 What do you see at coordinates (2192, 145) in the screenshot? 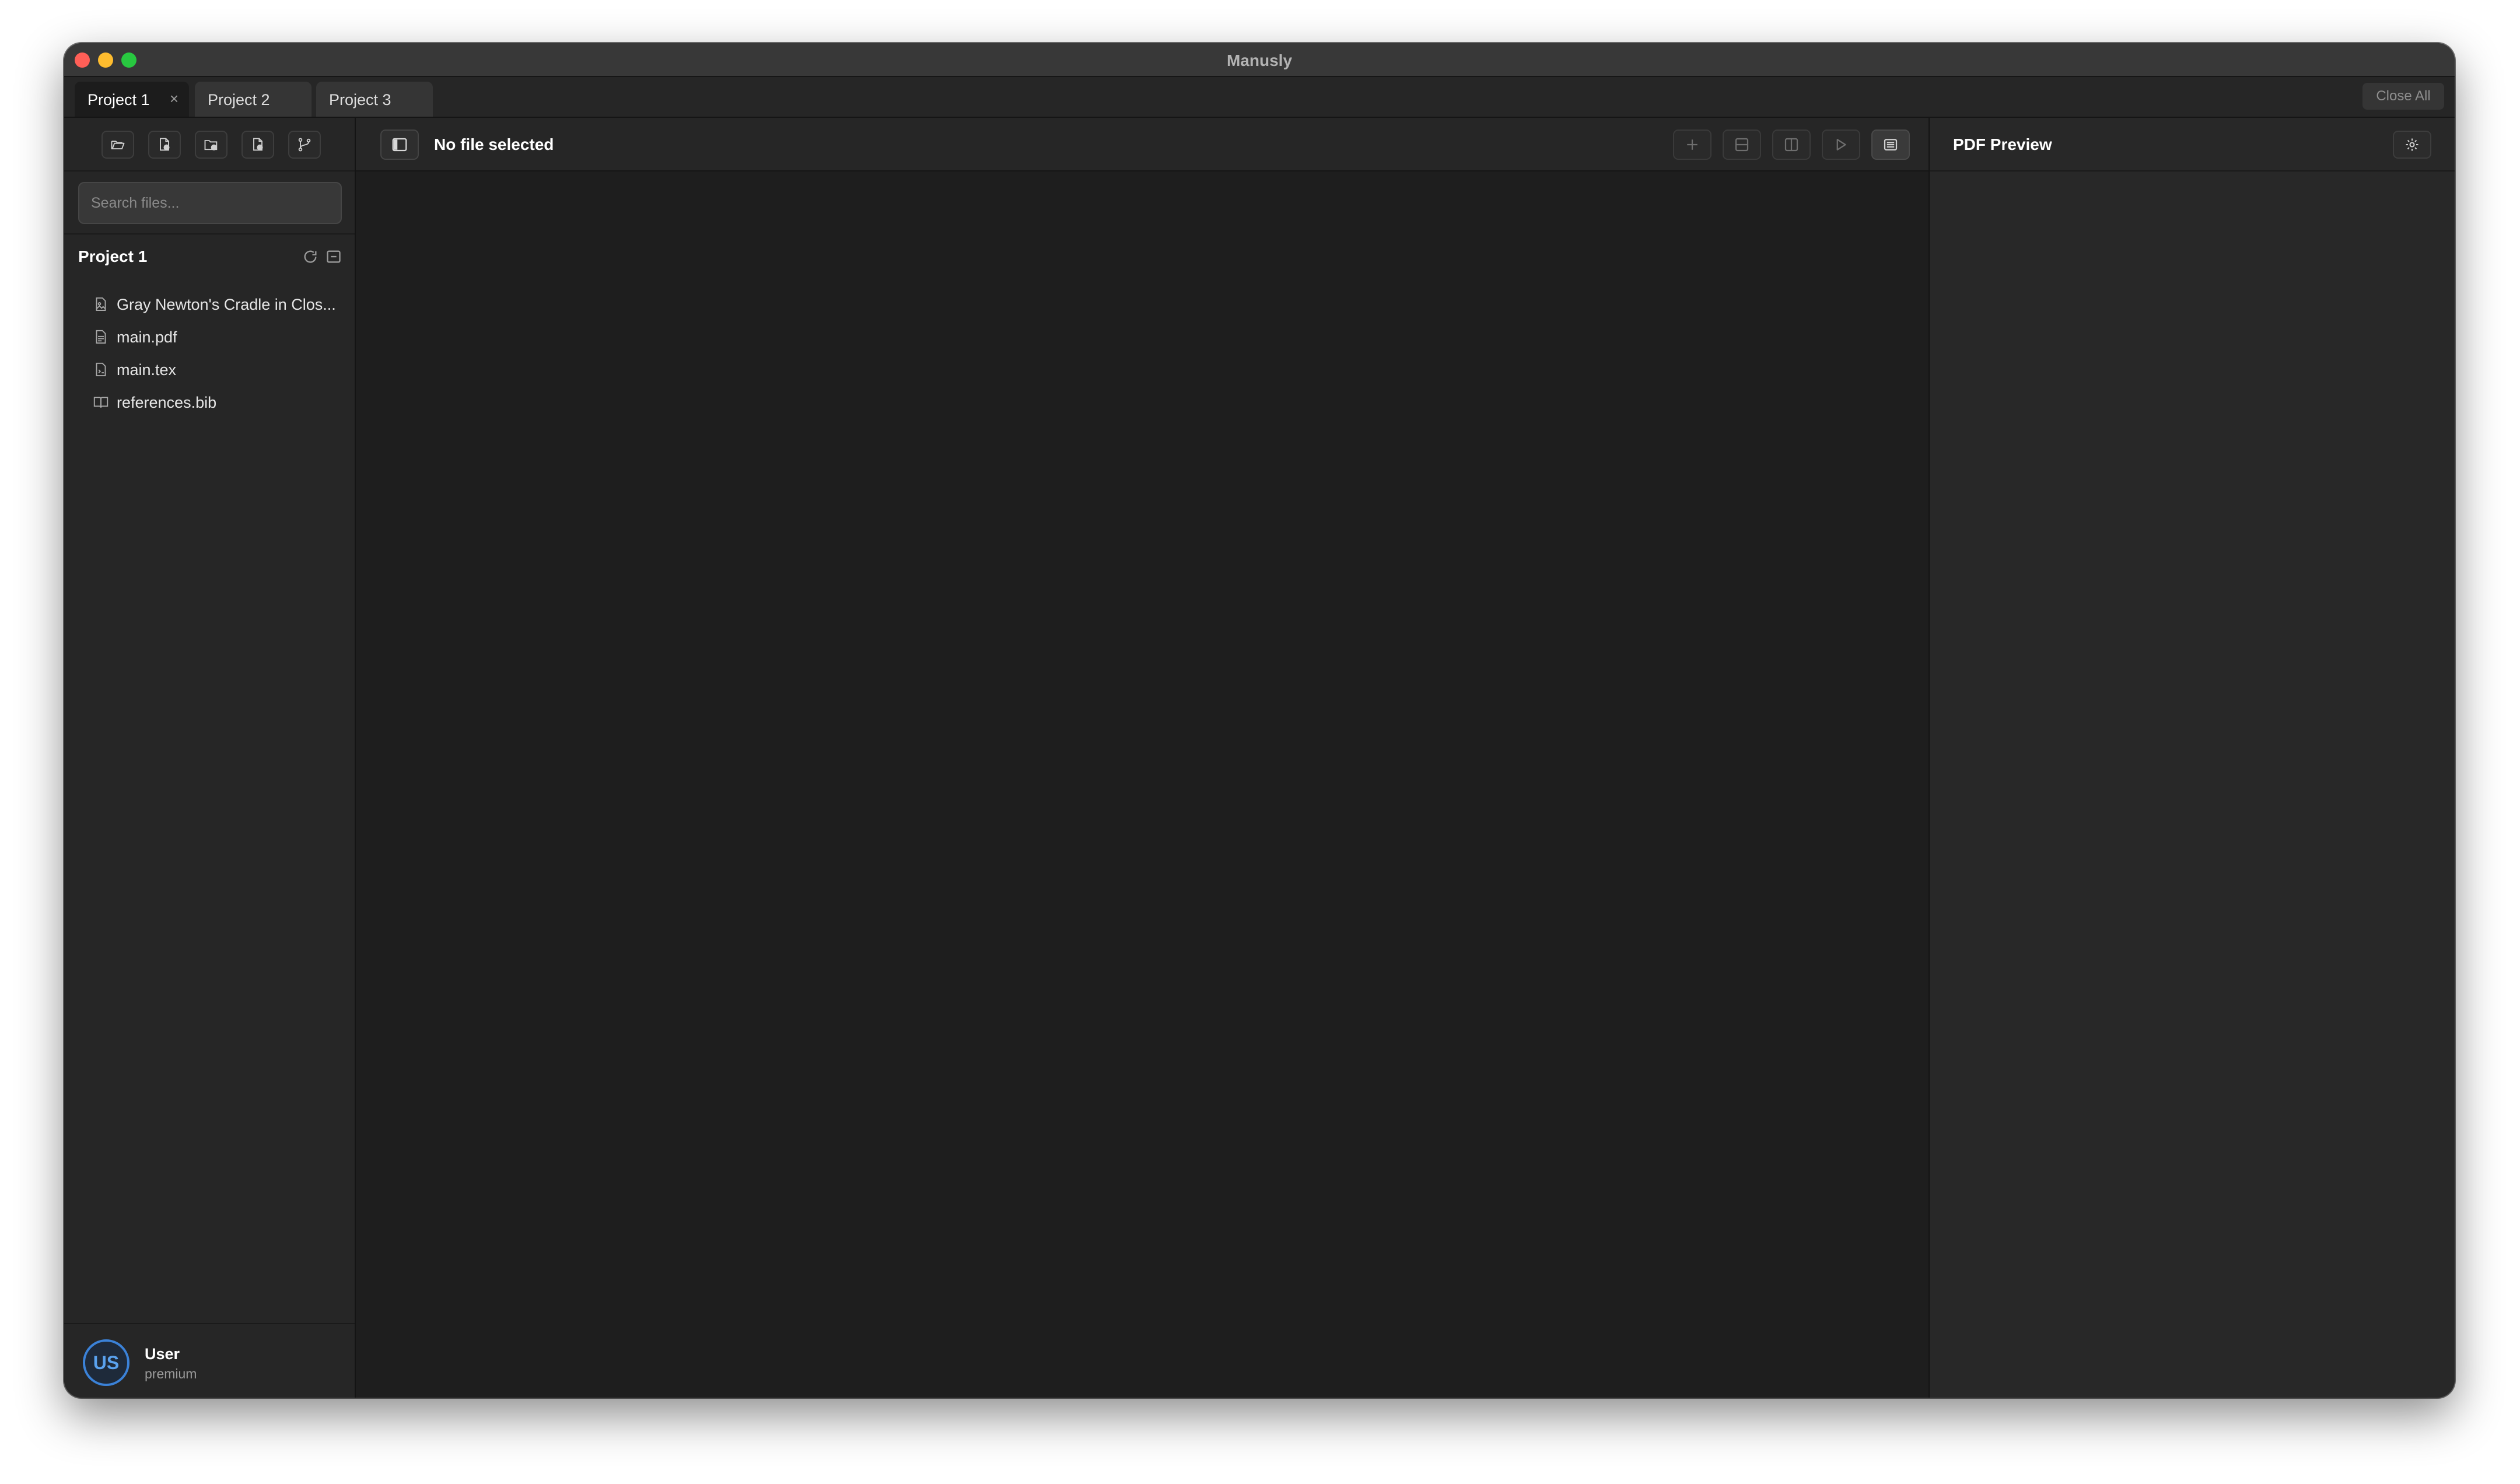
I see `pdf-toolbar: PDF Preview` at bounding box center [2192, 145].